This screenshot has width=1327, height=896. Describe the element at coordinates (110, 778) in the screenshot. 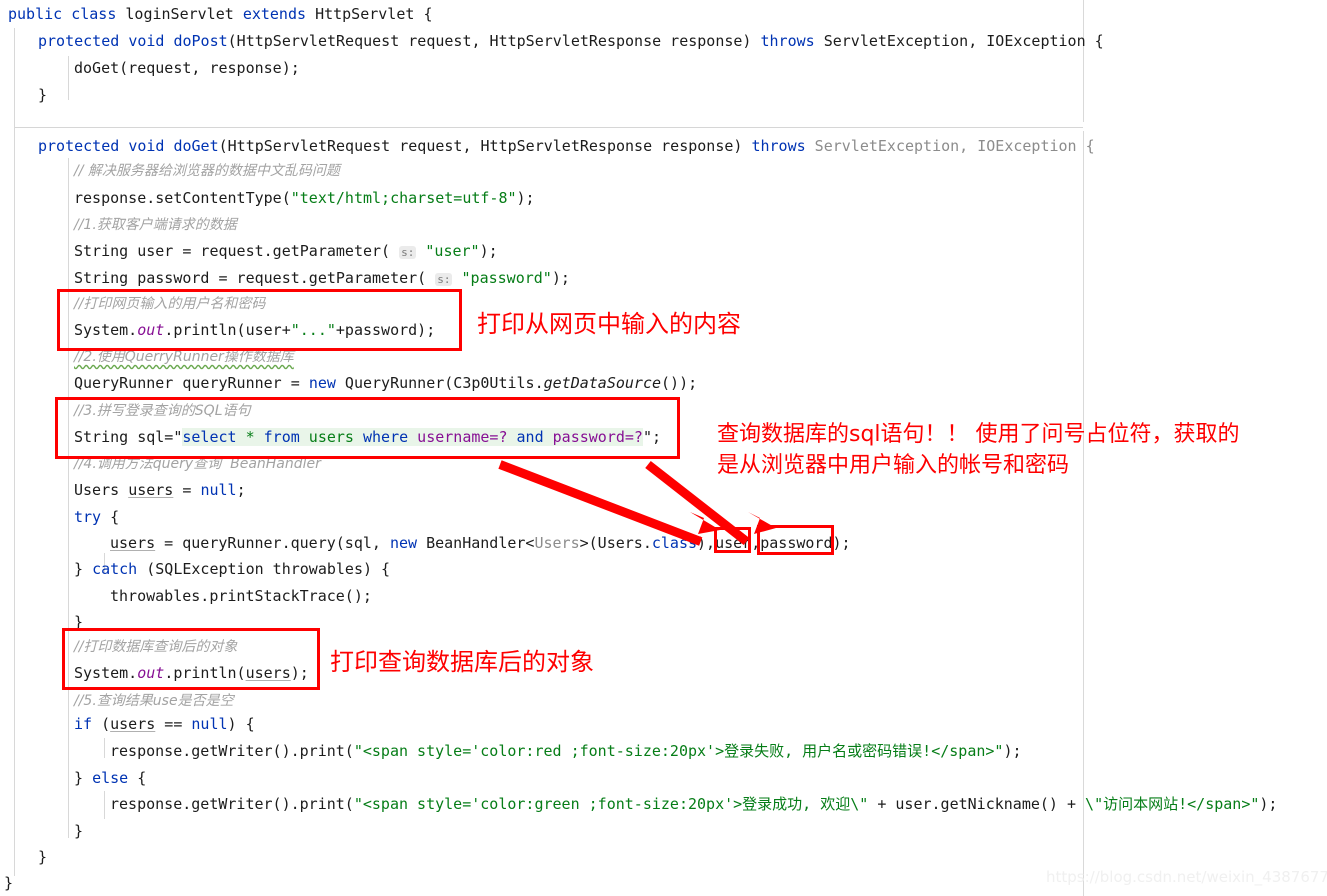

I see `token-else: else` at that location.